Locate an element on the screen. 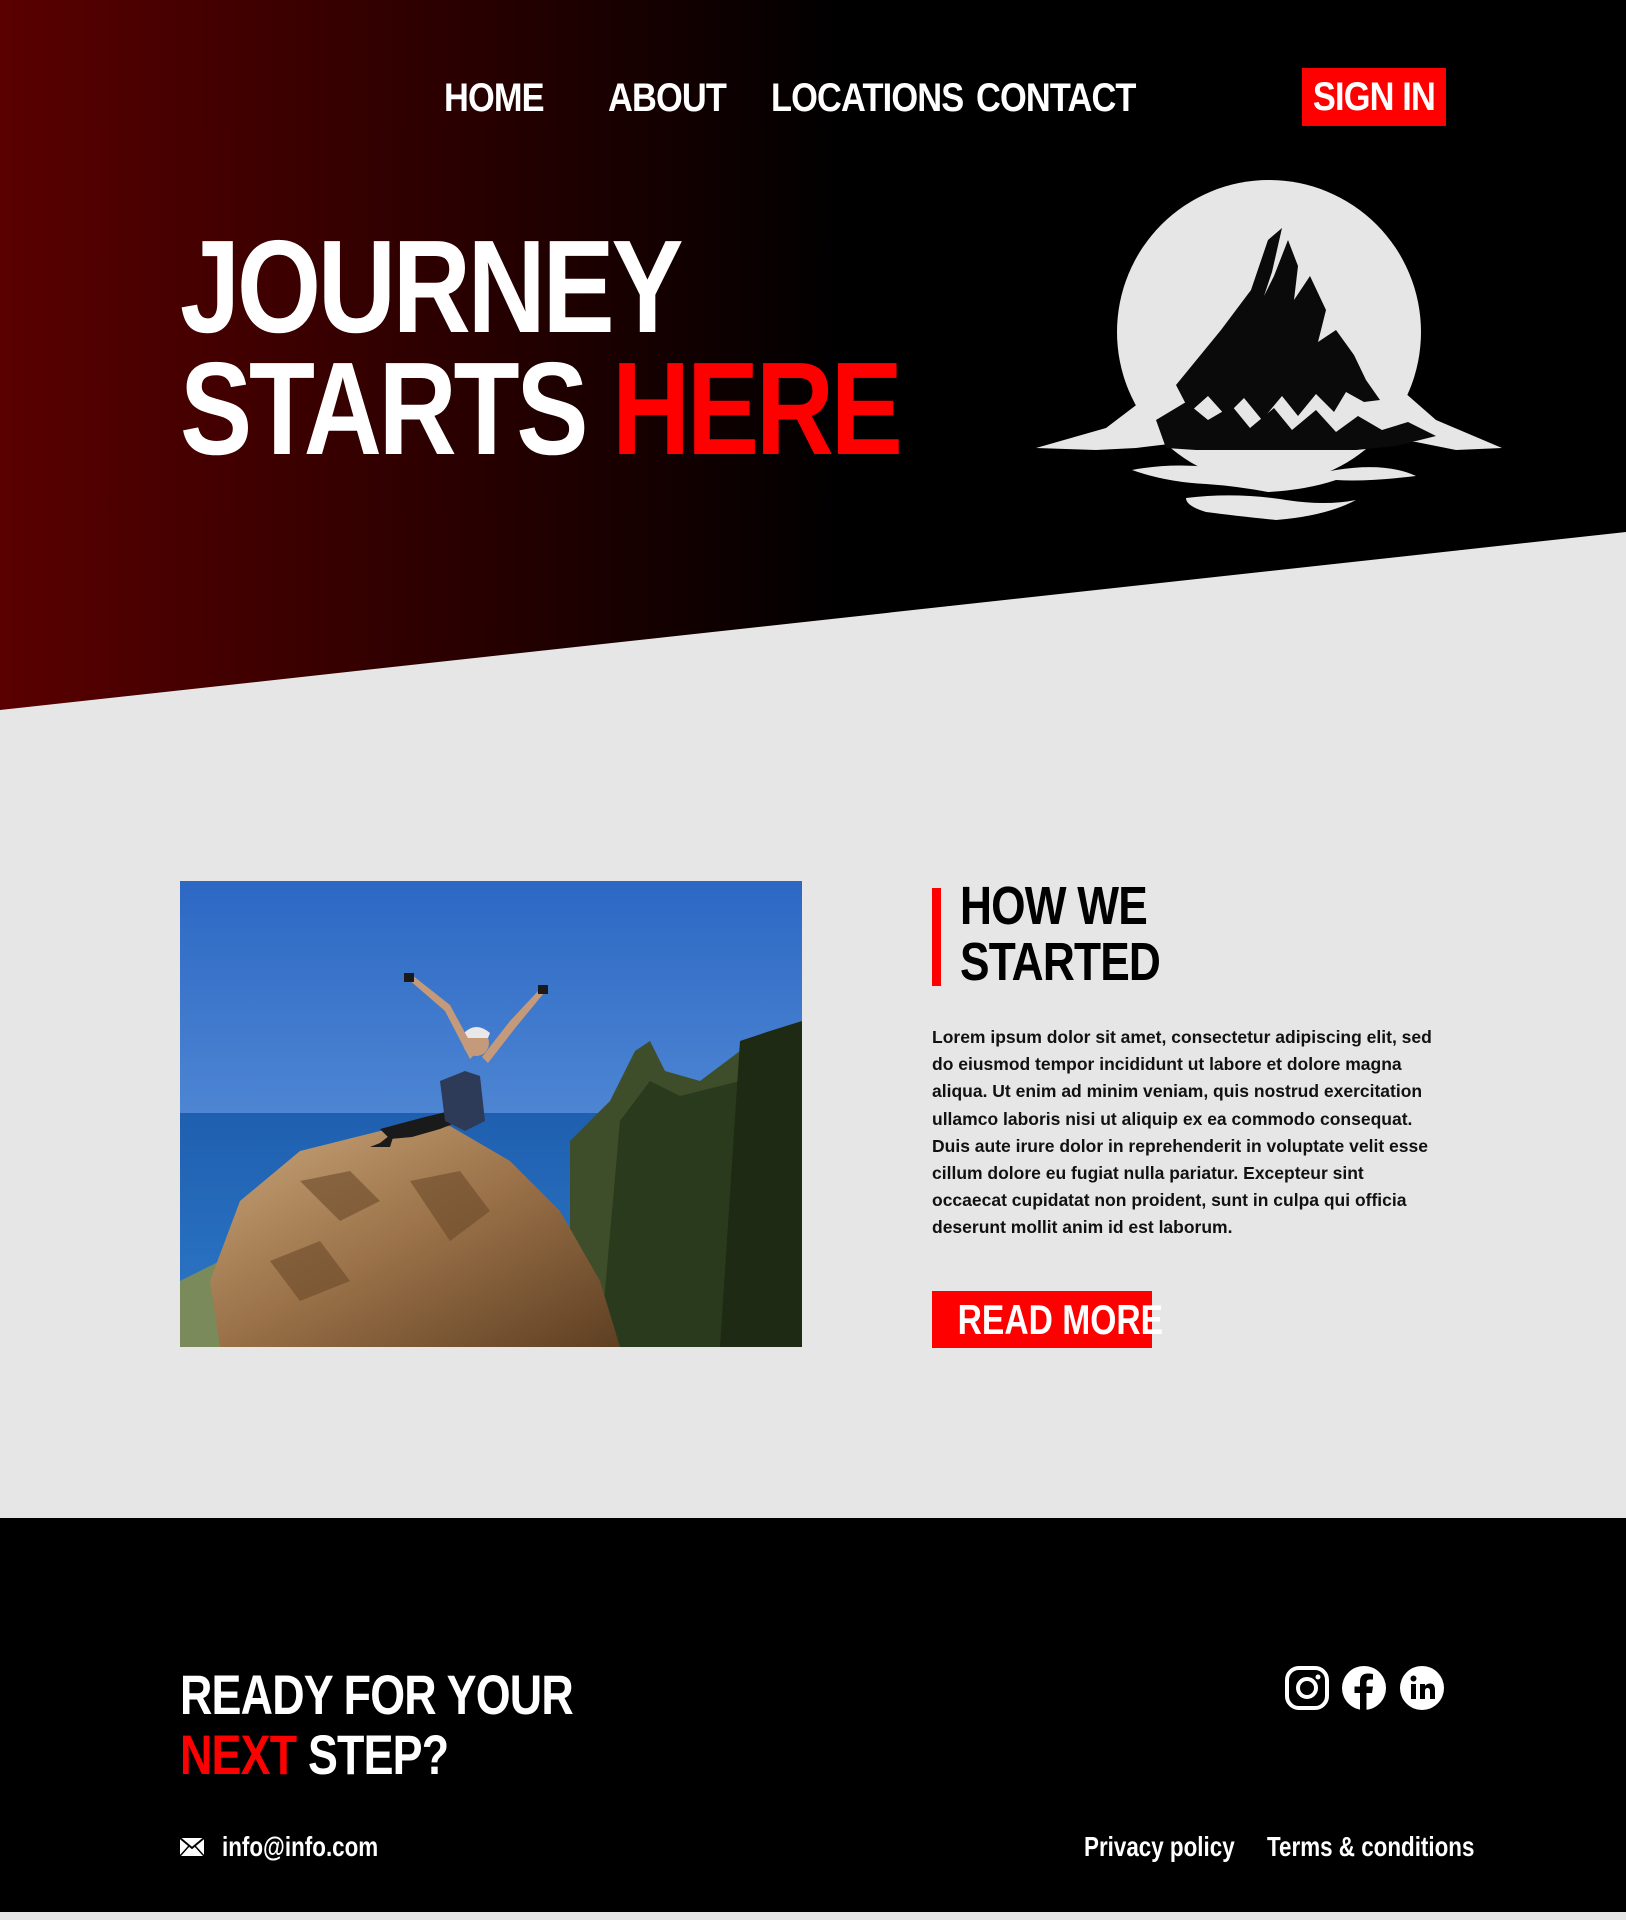 Image resolution: width=1626 pixels, height=1920 pixels. sign-in-label: SIGN IN is located at coordinates (1374, 97).